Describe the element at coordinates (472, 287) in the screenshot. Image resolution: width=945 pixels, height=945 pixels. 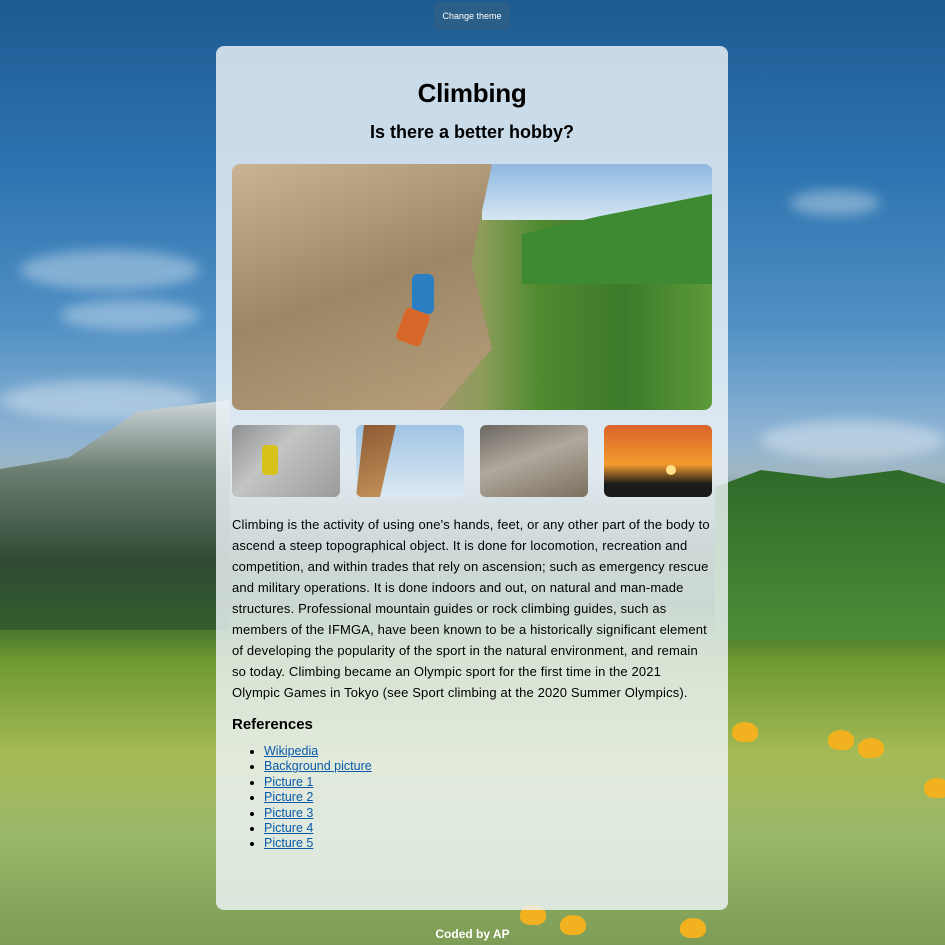
I see `main-climbing-photo` at that location.